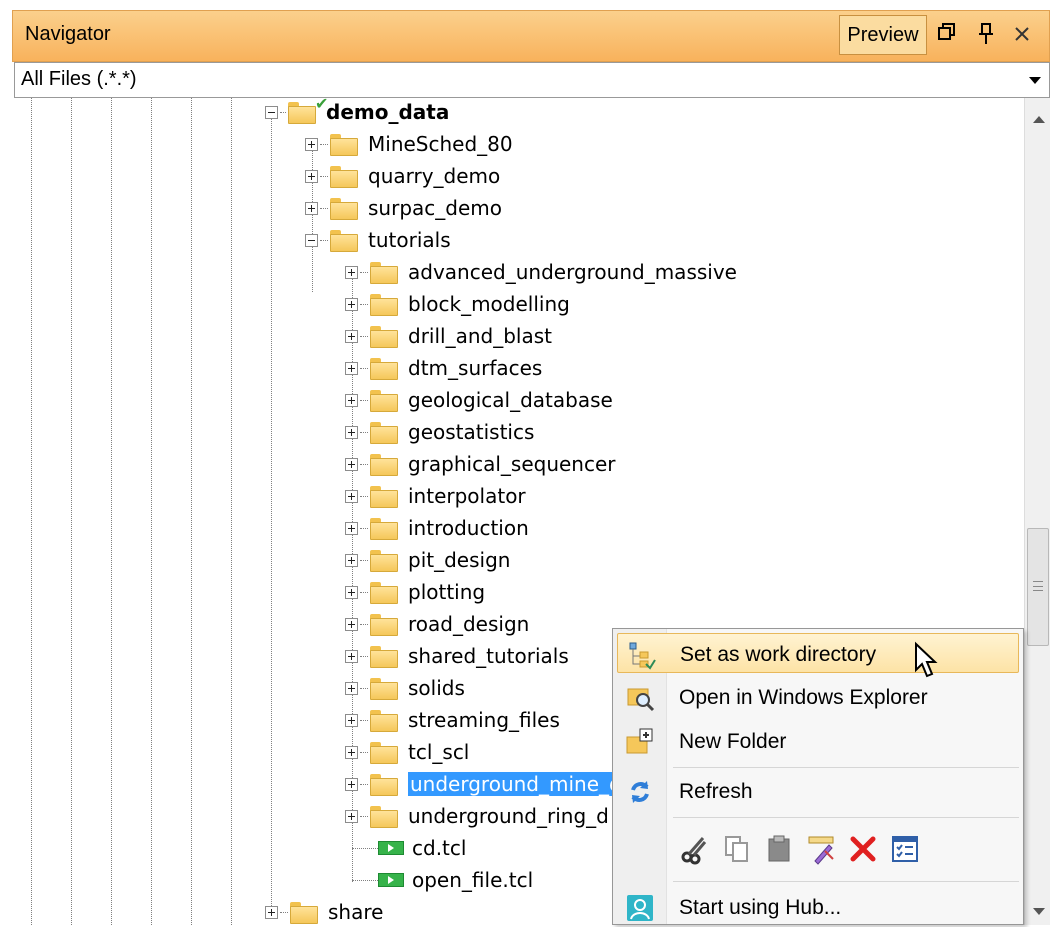  Describe the element at coordinates (324, 910) in the screenshot. I see `tree-node-share: share` at that location.